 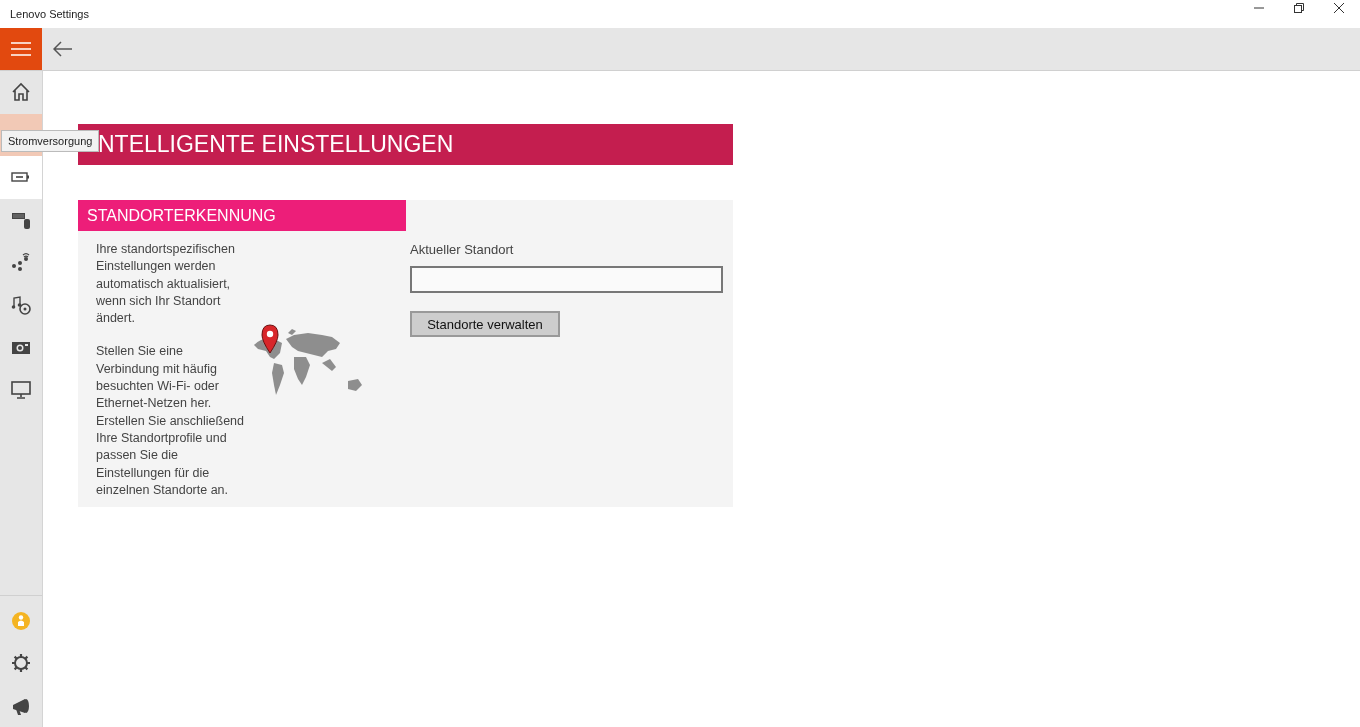 What do you see at coordinates (49, 14) in the screenshot?
I see `window-title: Lenovo Settings` at bounding box center [49, 14].